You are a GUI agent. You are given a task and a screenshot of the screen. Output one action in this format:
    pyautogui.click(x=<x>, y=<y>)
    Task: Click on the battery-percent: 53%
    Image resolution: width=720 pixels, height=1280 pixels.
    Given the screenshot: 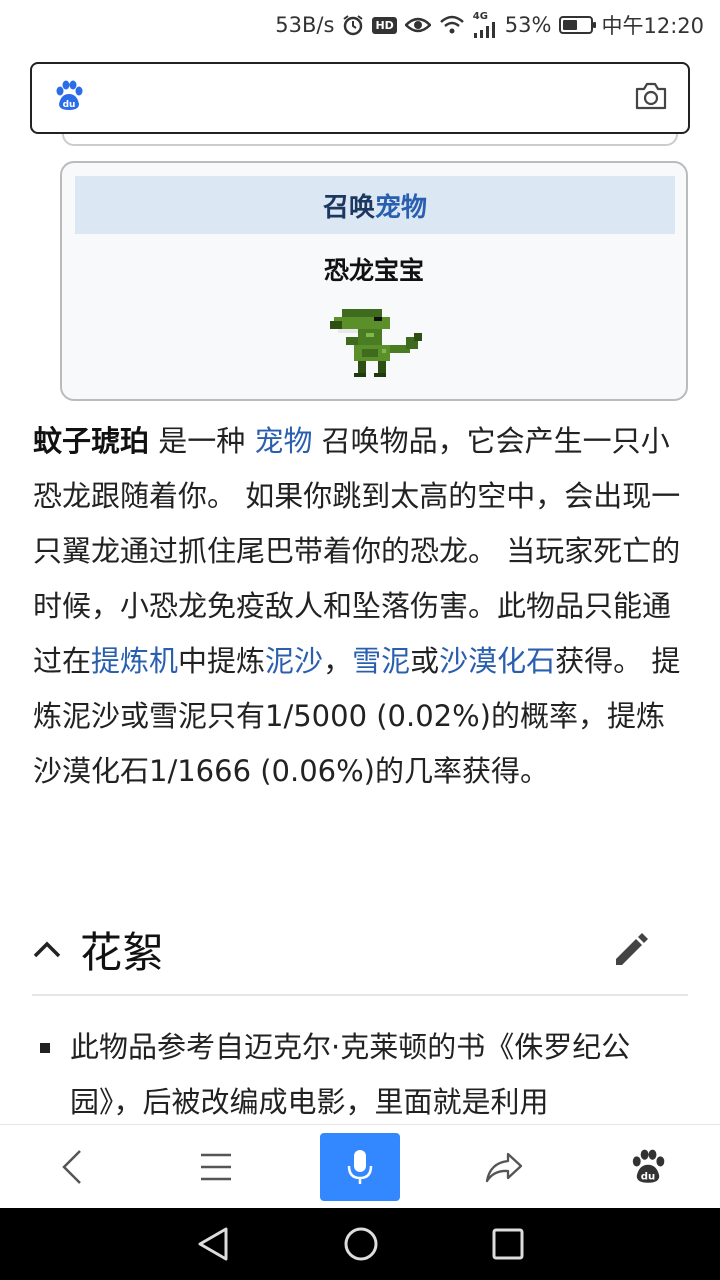 What is the action you would take?
    pyautogui.click(x=528, y=25)
    